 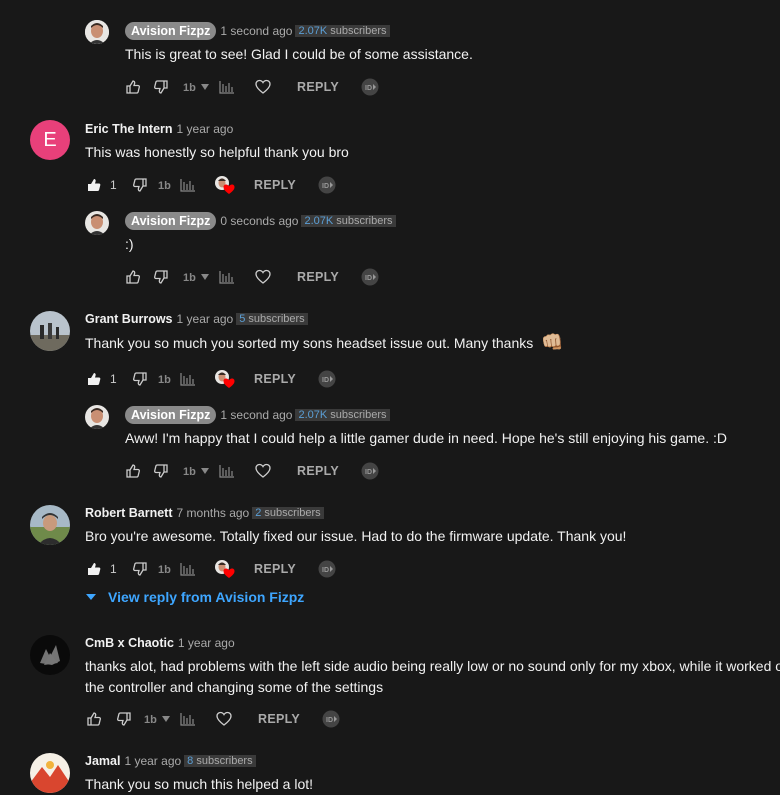 What do you see at coordinates (213, 513) in the screenshot?
I see `timestamp: 7 months ago` at bounding box center [213, 513].